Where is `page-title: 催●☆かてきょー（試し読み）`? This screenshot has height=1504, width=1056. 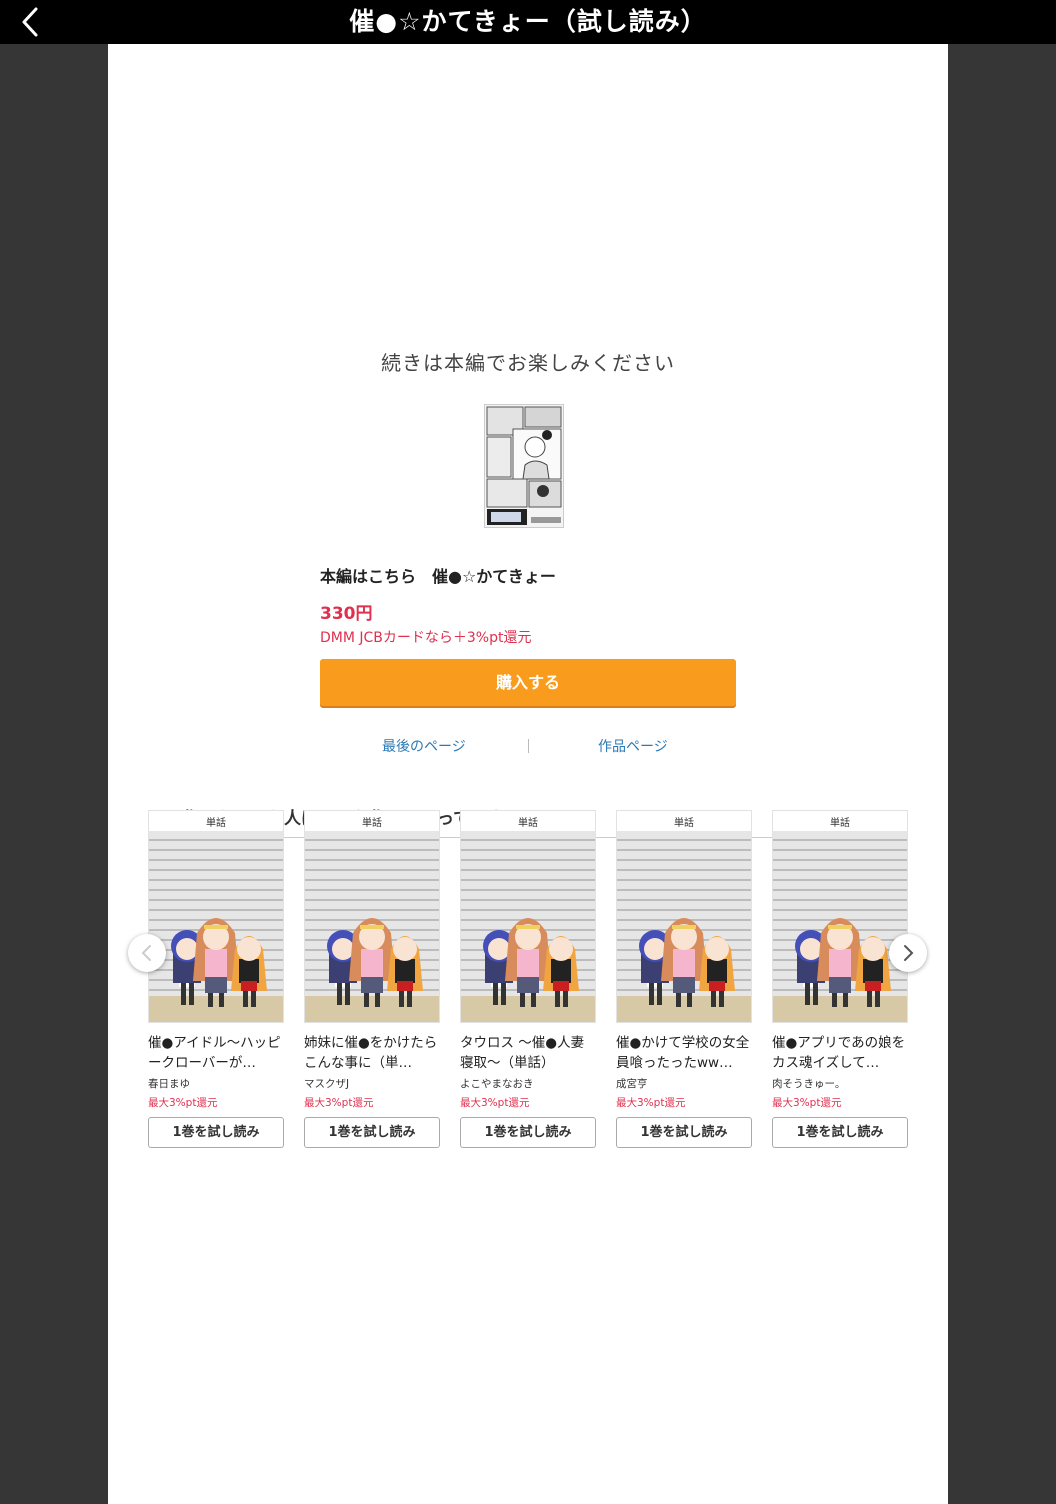
page-title: 催●☆かてきょー（試し読み） is located at coordinates (528, 21).